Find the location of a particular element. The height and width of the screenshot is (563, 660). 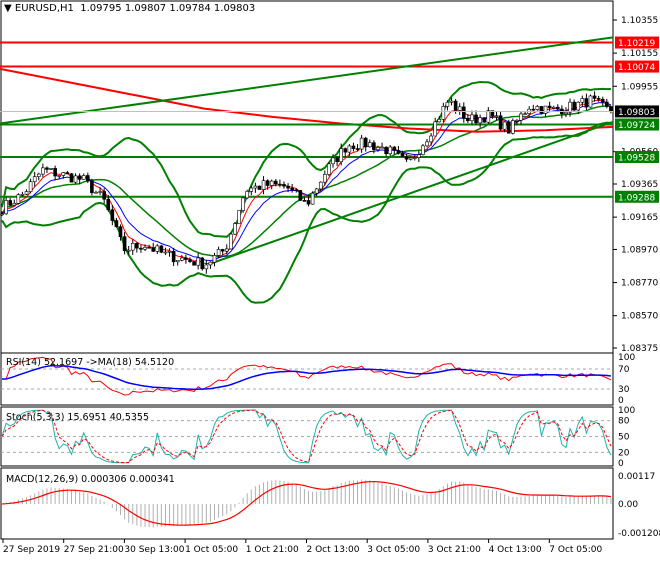

rsi-tick: 30 is located at coordinates (624, 390).